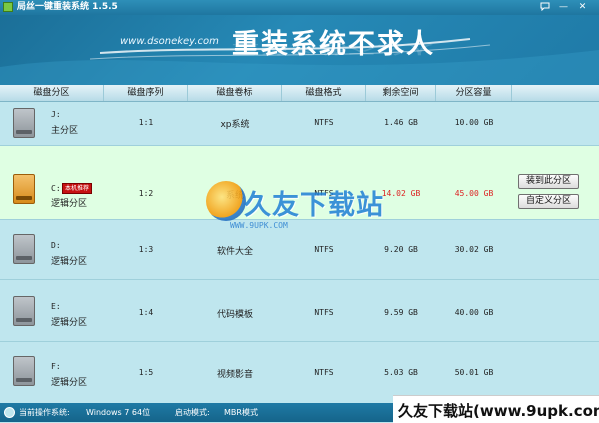 Image resolution: width=599 pixels, height=423 pixels. I want to click on boot-mode-label: 启动模式:, so click(192, 412).